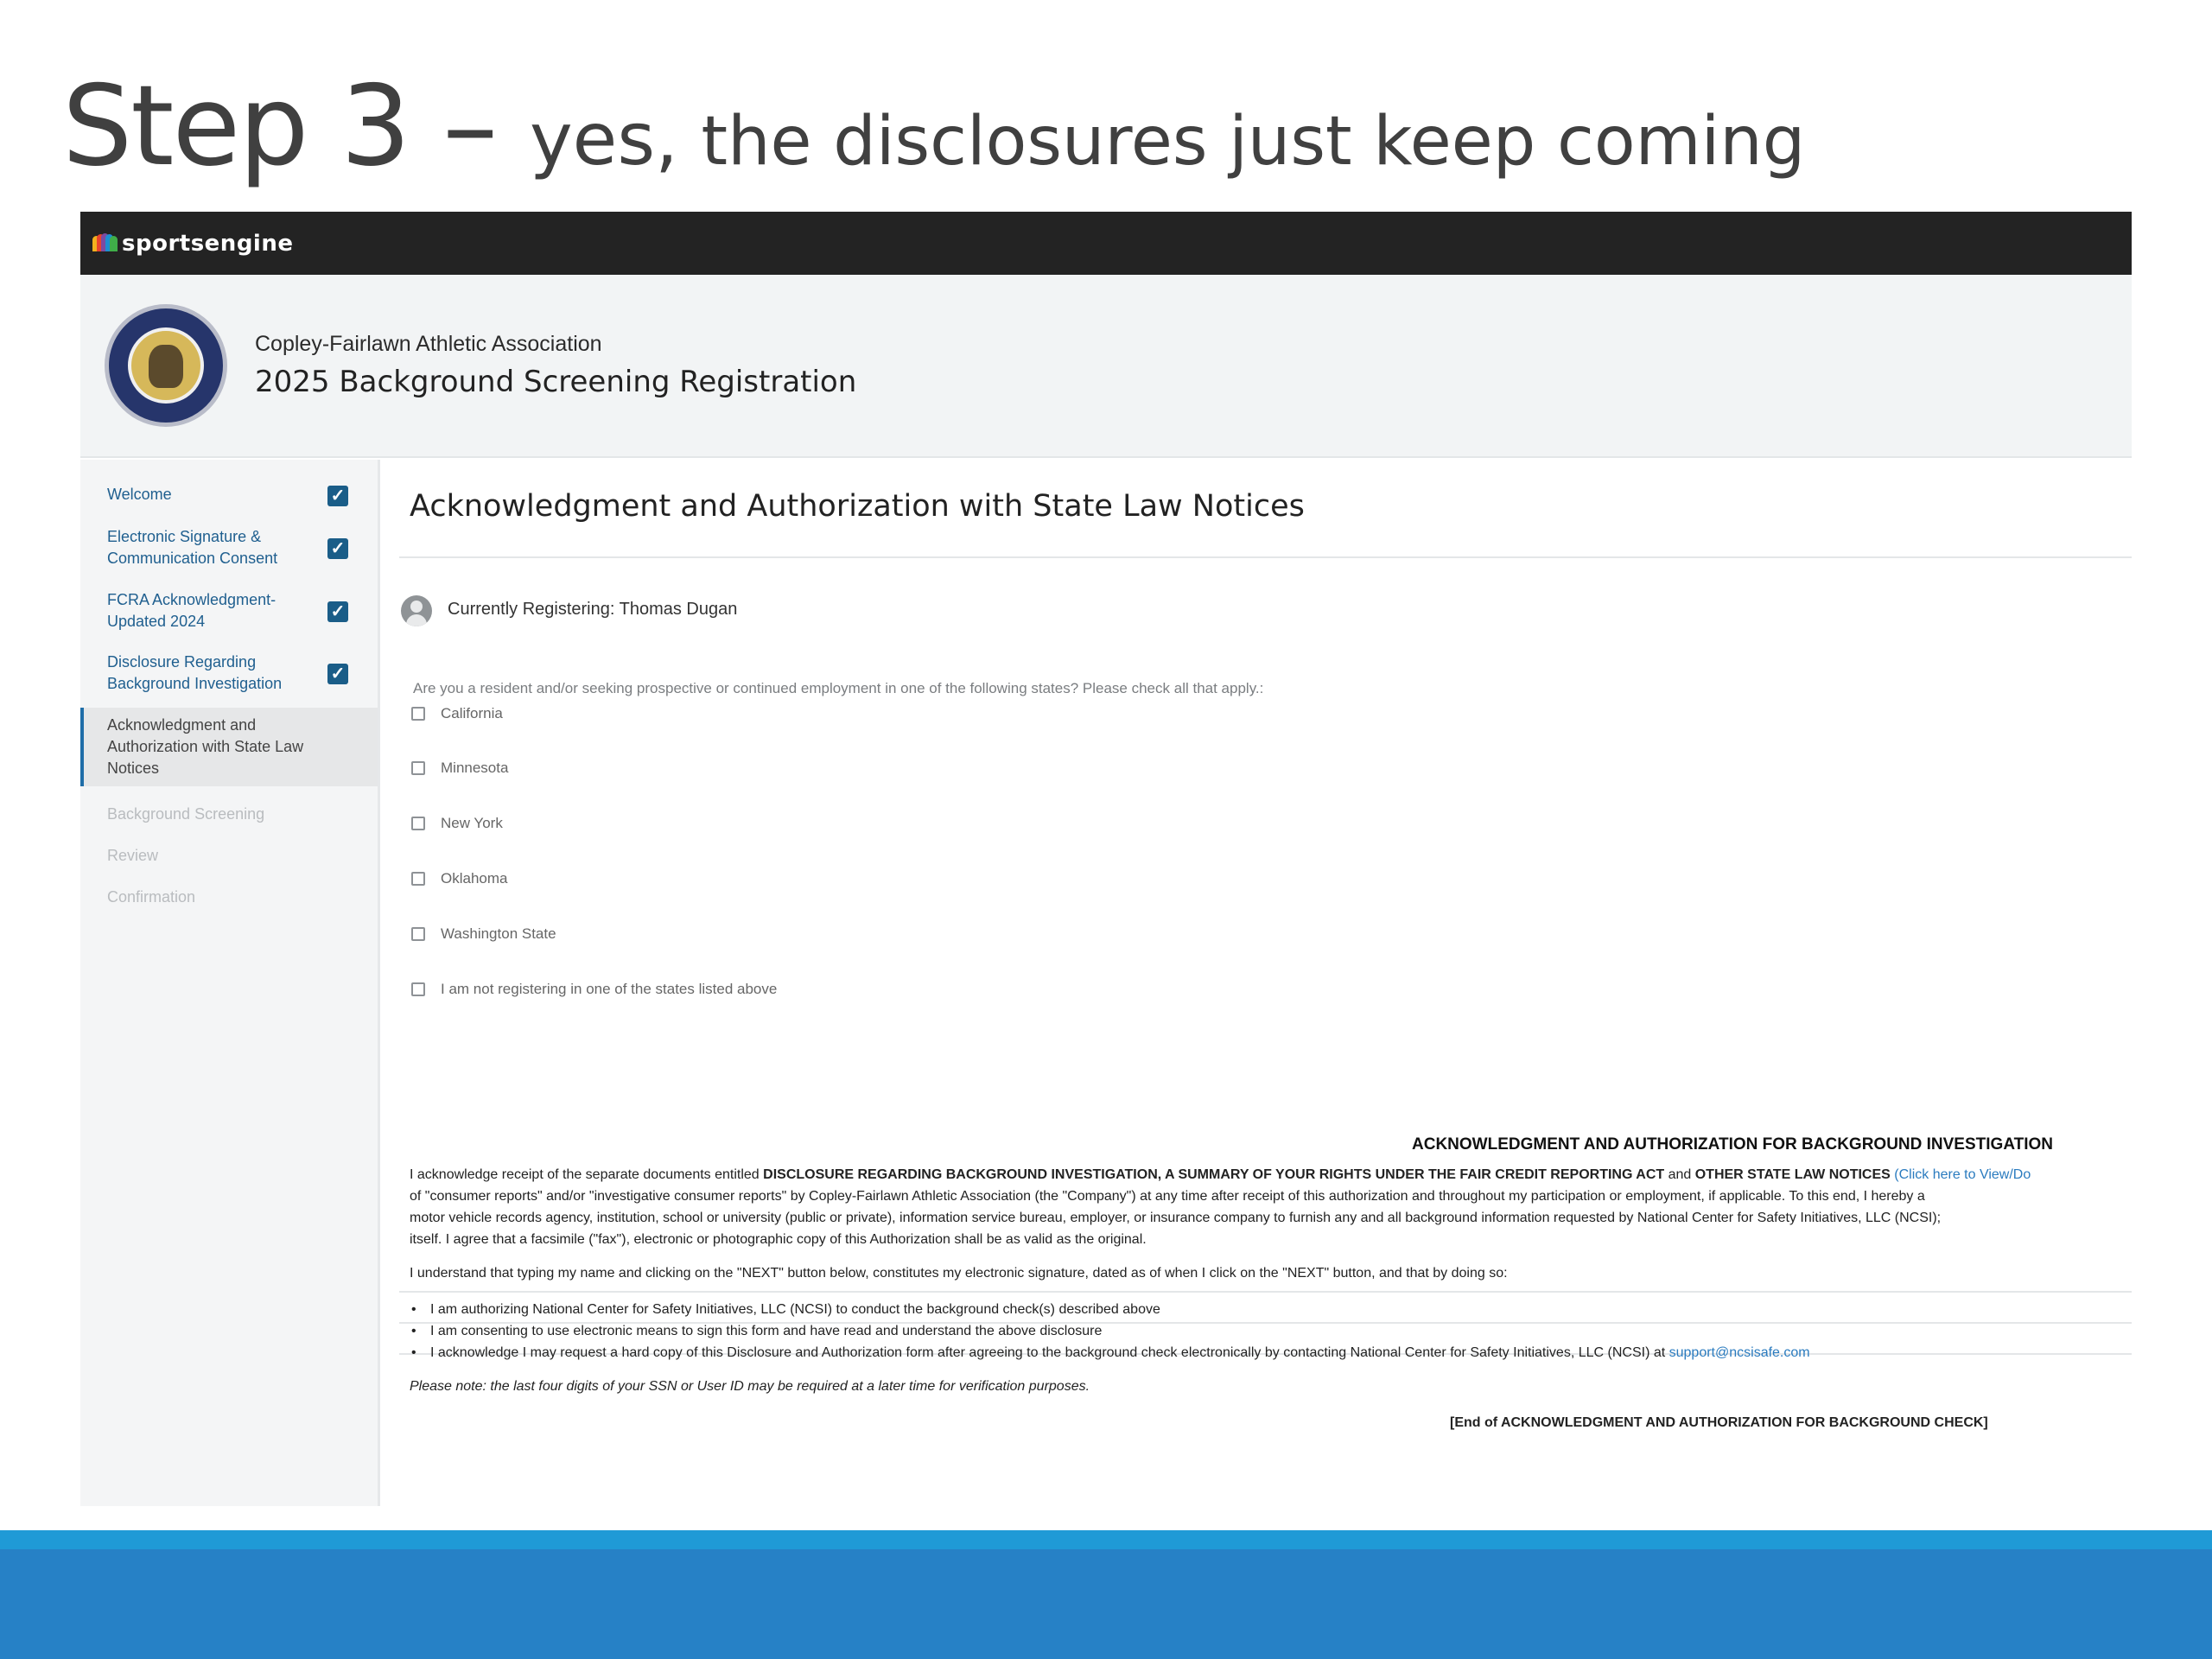 This screenshot has width=2212, height=1659. Describe the element at coordinates (229, 897) in the screenshot. I see `sidebar-item-confirmation: Confirmation` at that location.